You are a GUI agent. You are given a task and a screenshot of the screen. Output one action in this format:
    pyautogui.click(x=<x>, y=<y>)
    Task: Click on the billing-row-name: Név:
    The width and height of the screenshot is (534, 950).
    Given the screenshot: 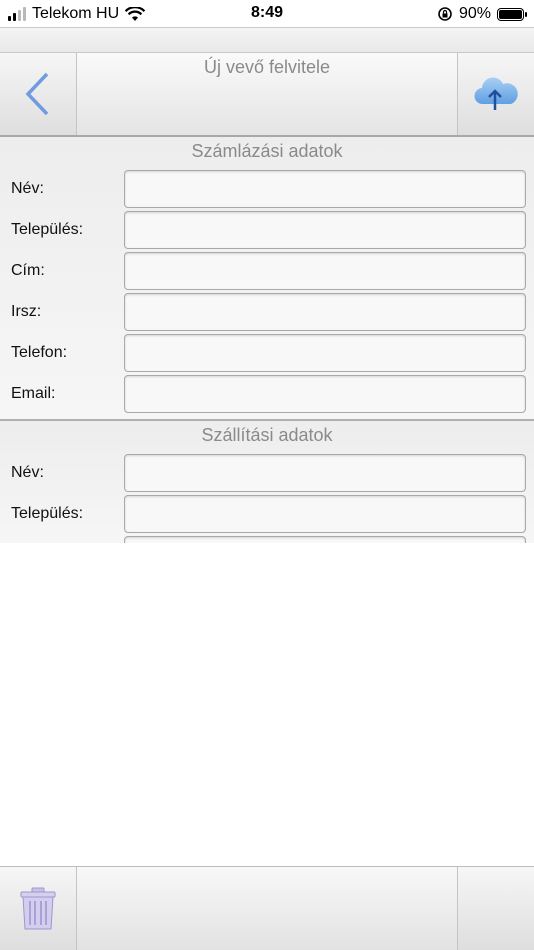 What is the action you would take?
    pyautogui.click(x=267, y=190)
    